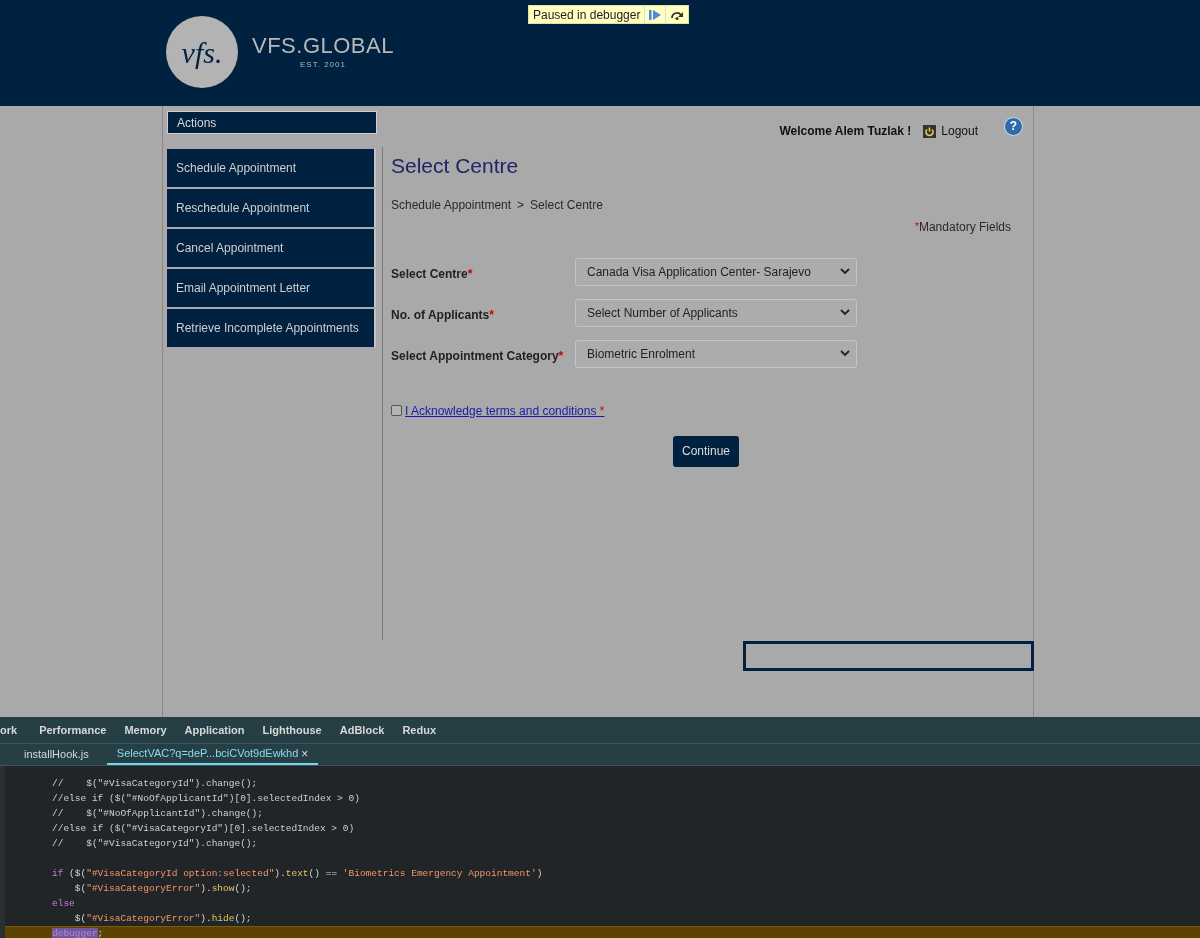 The image size is (1200, 938). I want to click on page-title: Select Centre, so click(455, 166).